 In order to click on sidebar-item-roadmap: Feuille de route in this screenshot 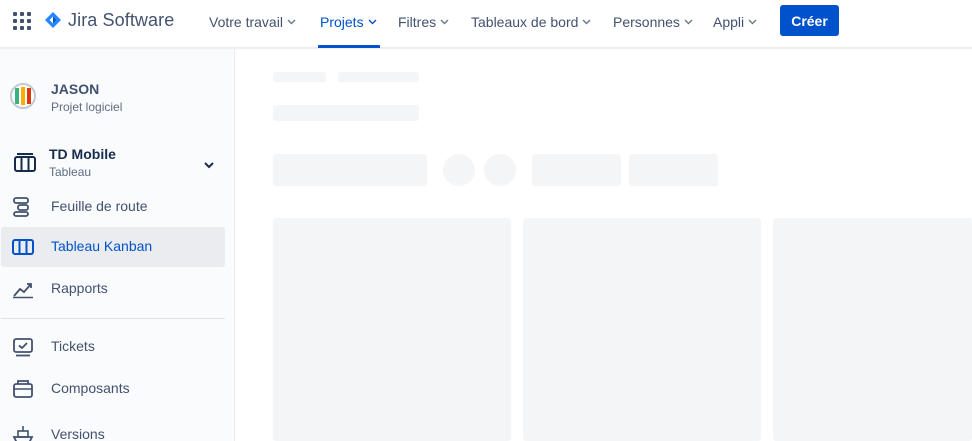, I will do `click(113, 207)`.